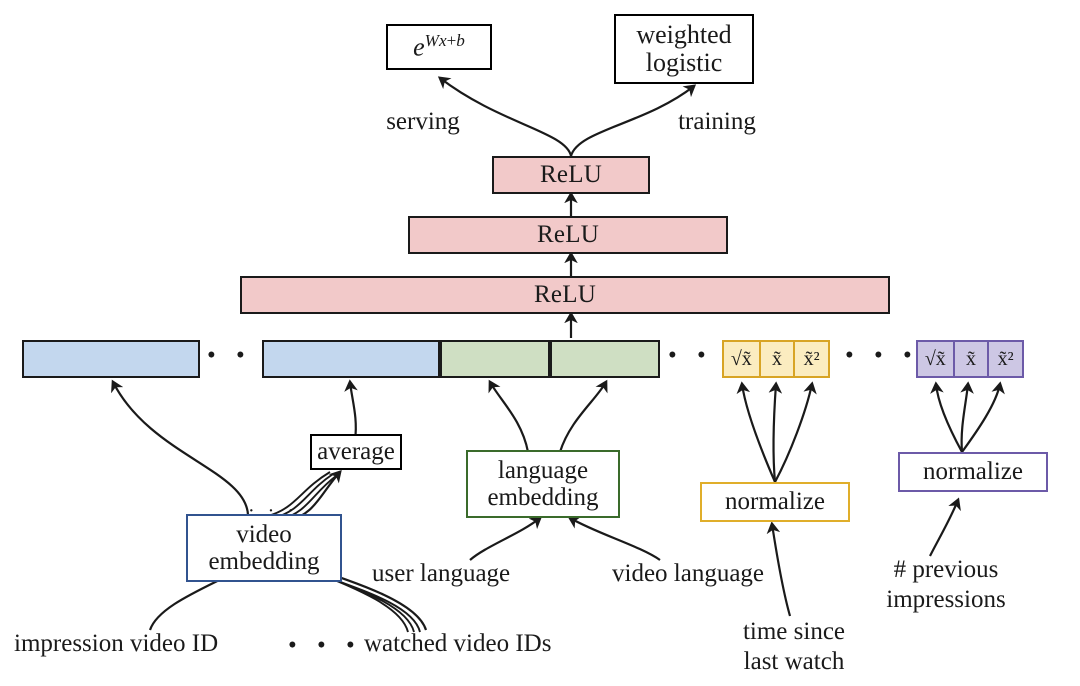  I want to click on training-output-box: weighted logistic, so click(684, 49).